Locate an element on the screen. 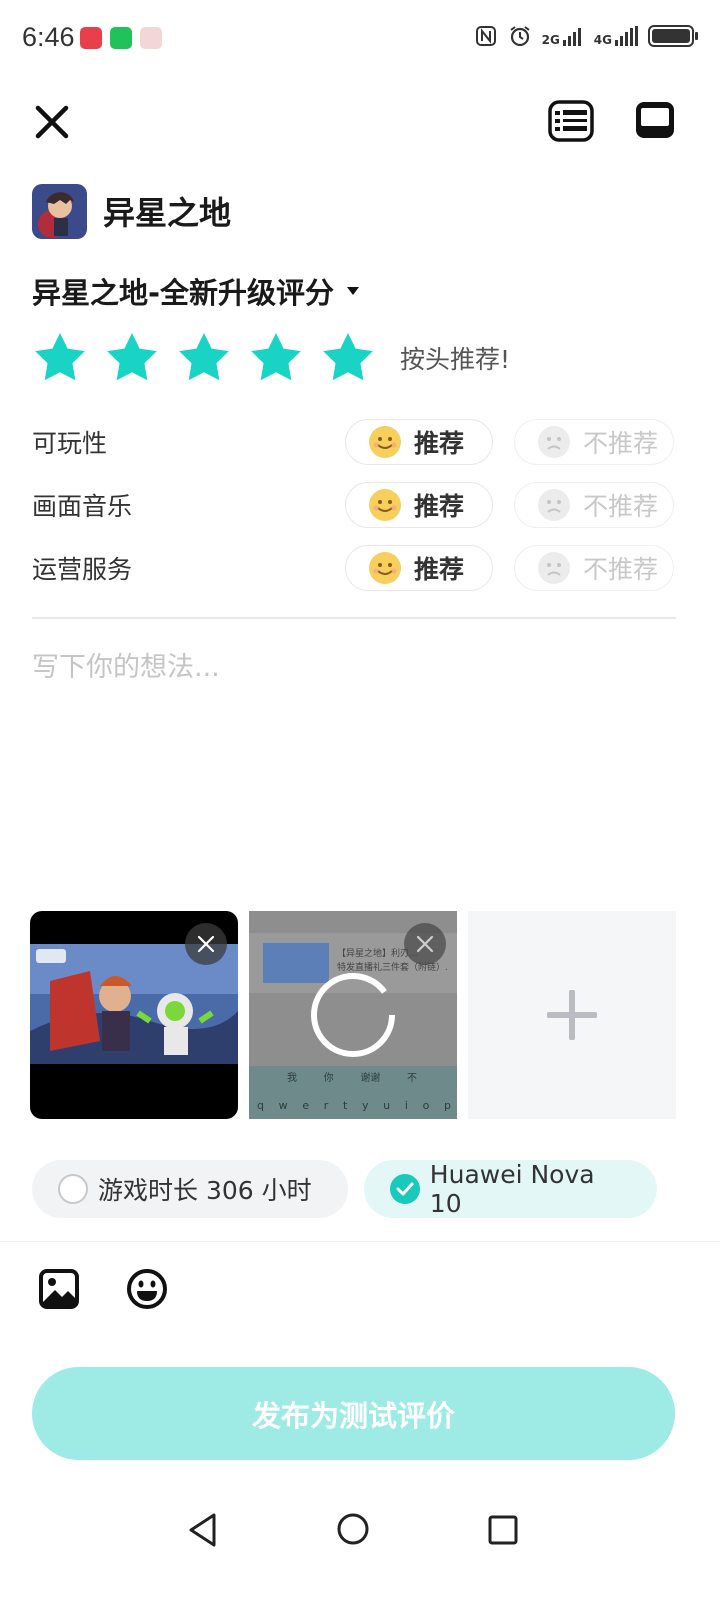 Image resolution: width=720 pixels, height=1600 pixels. publish-button: 发布为测试评价 is located at coordinates (353, 1413).